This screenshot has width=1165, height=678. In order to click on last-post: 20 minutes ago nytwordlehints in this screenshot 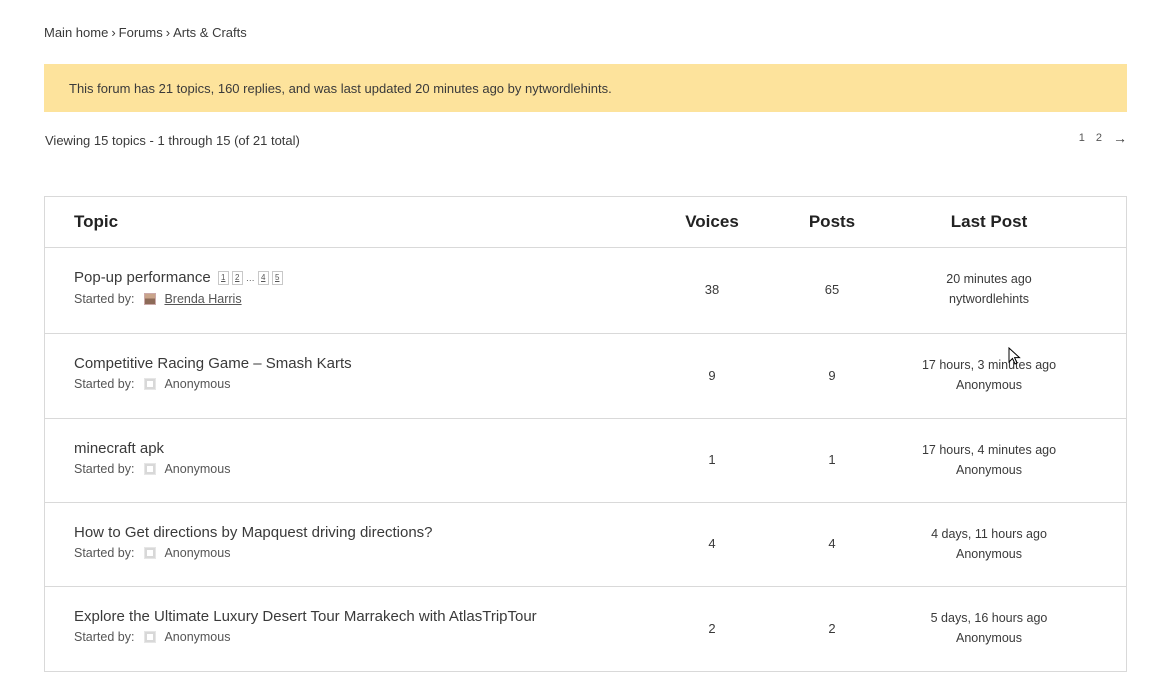, I will do `click(989, 289)`.